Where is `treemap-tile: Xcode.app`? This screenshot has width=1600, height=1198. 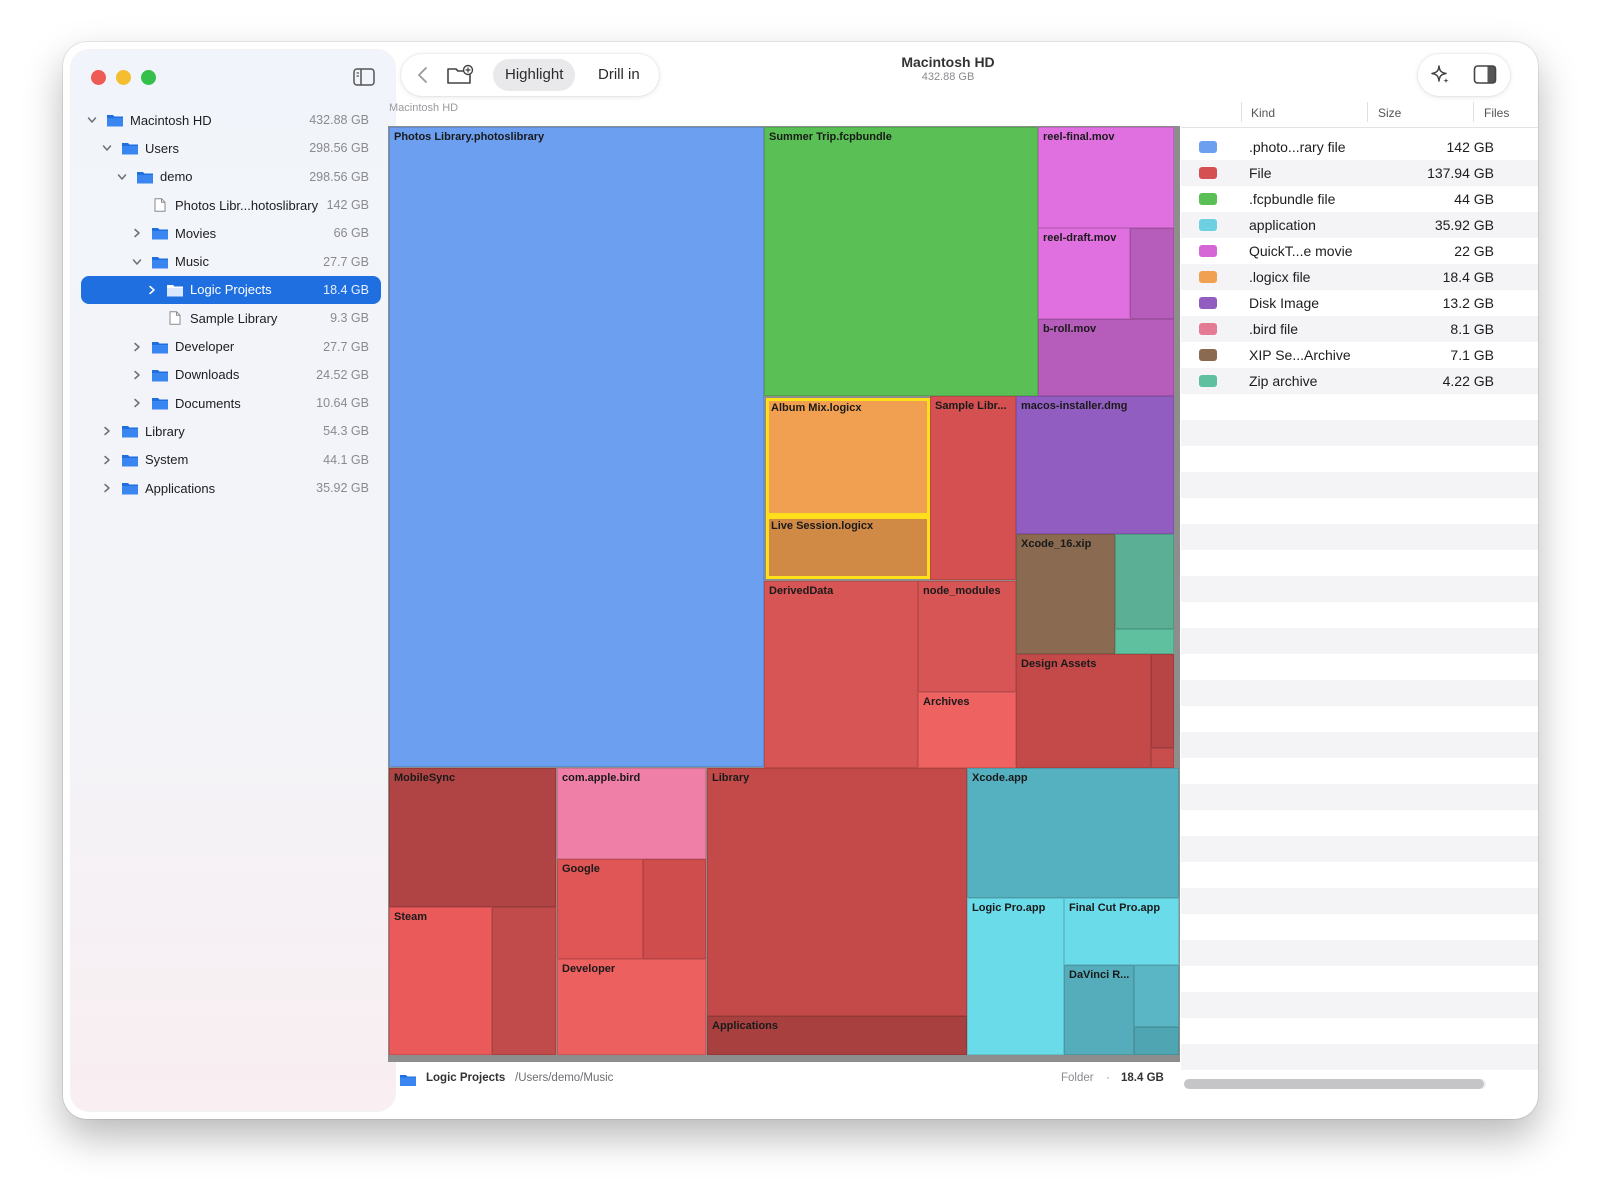 treemap-tile: Xcode.app is located at coordinates (1073, 833).